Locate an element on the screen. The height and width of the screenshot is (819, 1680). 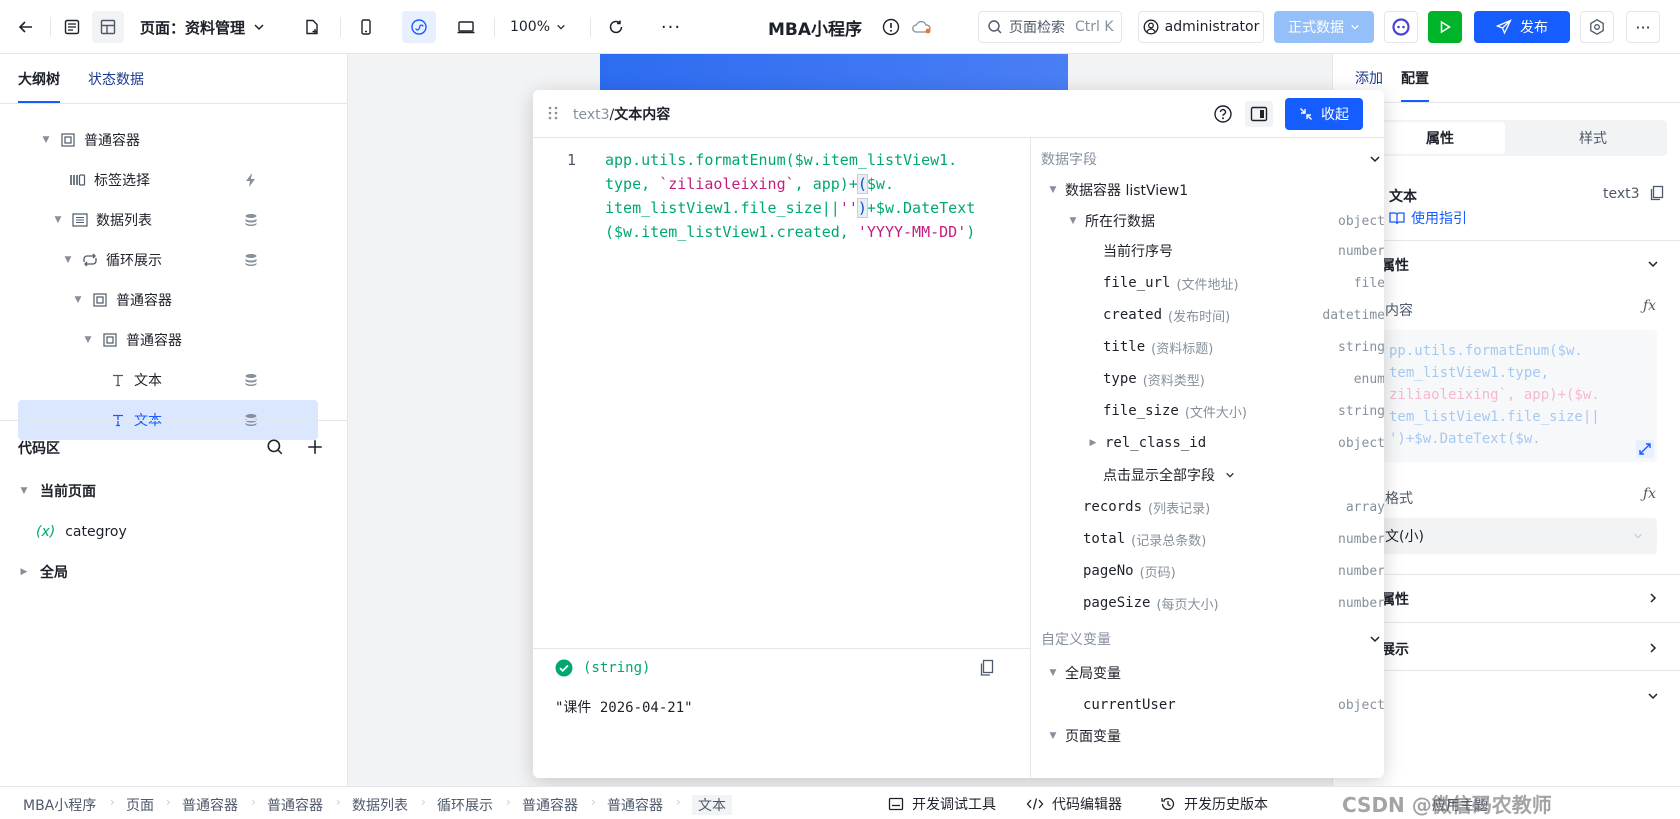
preview-line: ziliaoleixing`, app)+($w. is located at coordinates (1494, 395).